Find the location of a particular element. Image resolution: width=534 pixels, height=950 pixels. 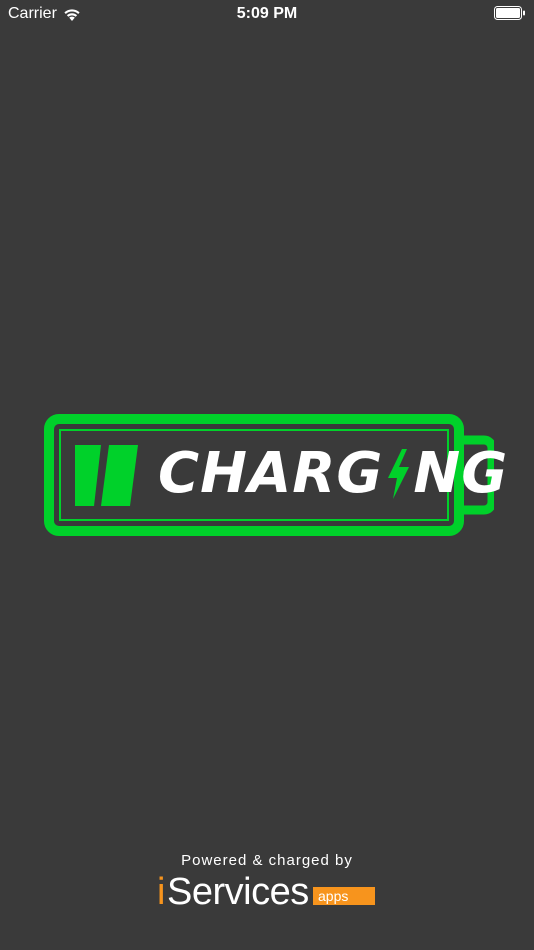

battery-icon is located at coordinates (510, 13).